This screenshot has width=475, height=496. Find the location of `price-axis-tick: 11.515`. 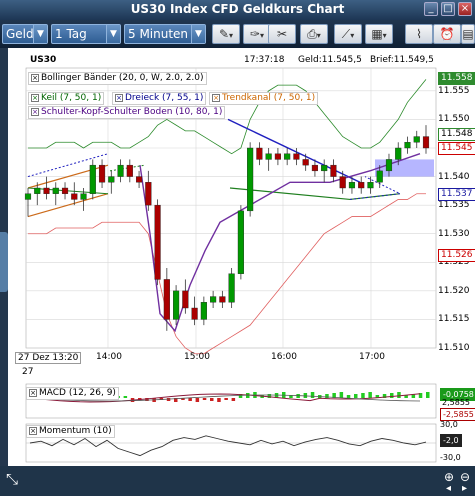

price-axis-tick: 11.515 is located at coordinates (454, 319).